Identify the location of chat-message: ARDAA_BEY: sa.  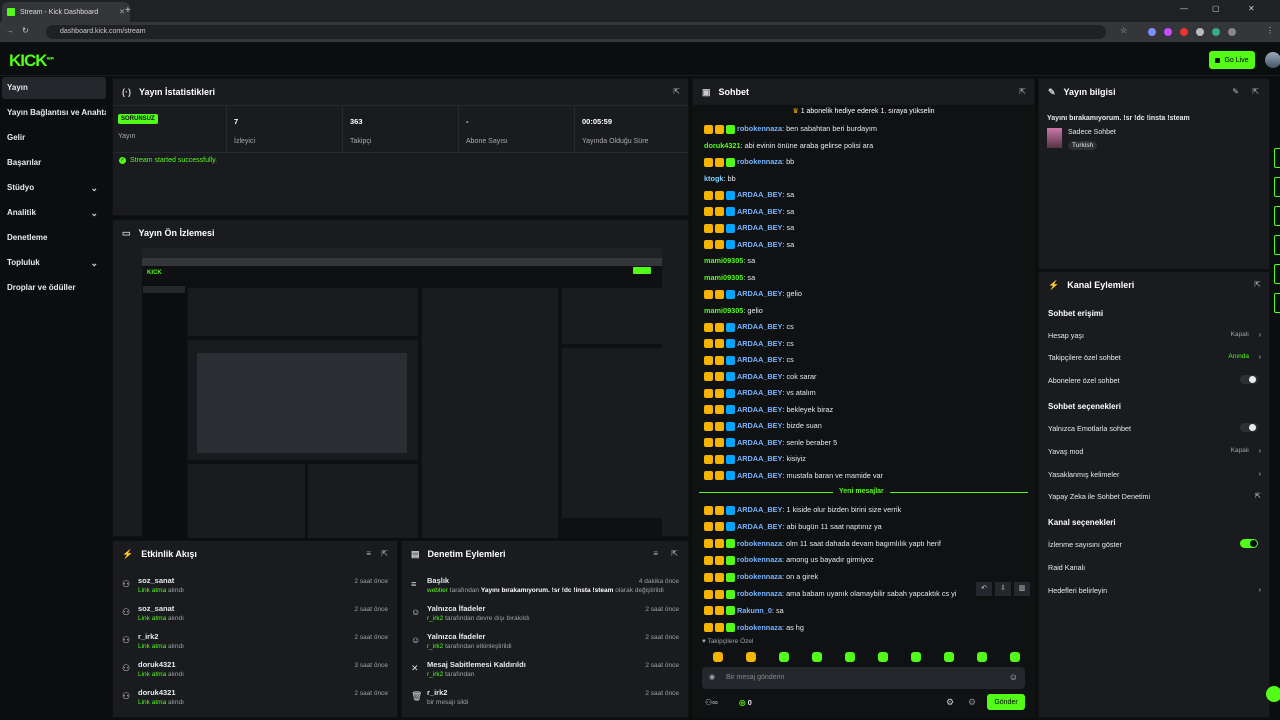
(749, 212).